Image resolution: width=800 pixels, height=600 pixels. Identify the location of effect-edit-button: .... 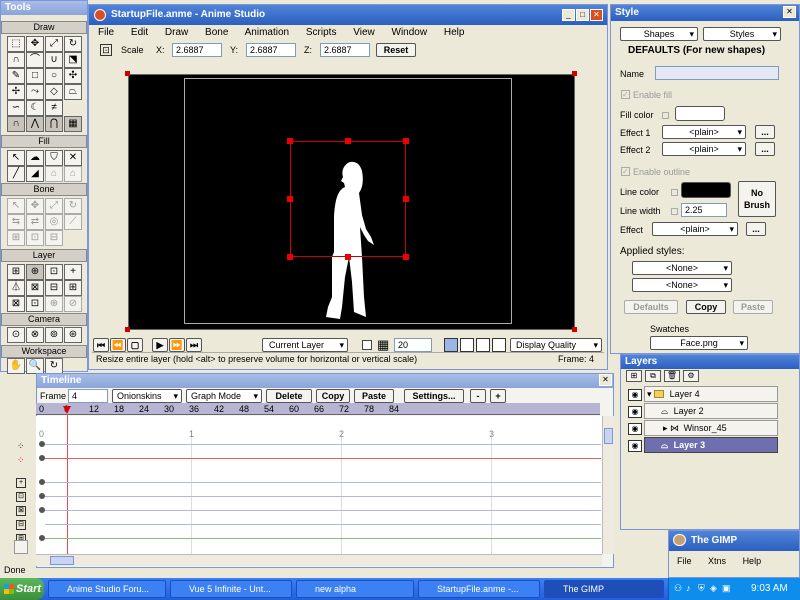
(756, 229).